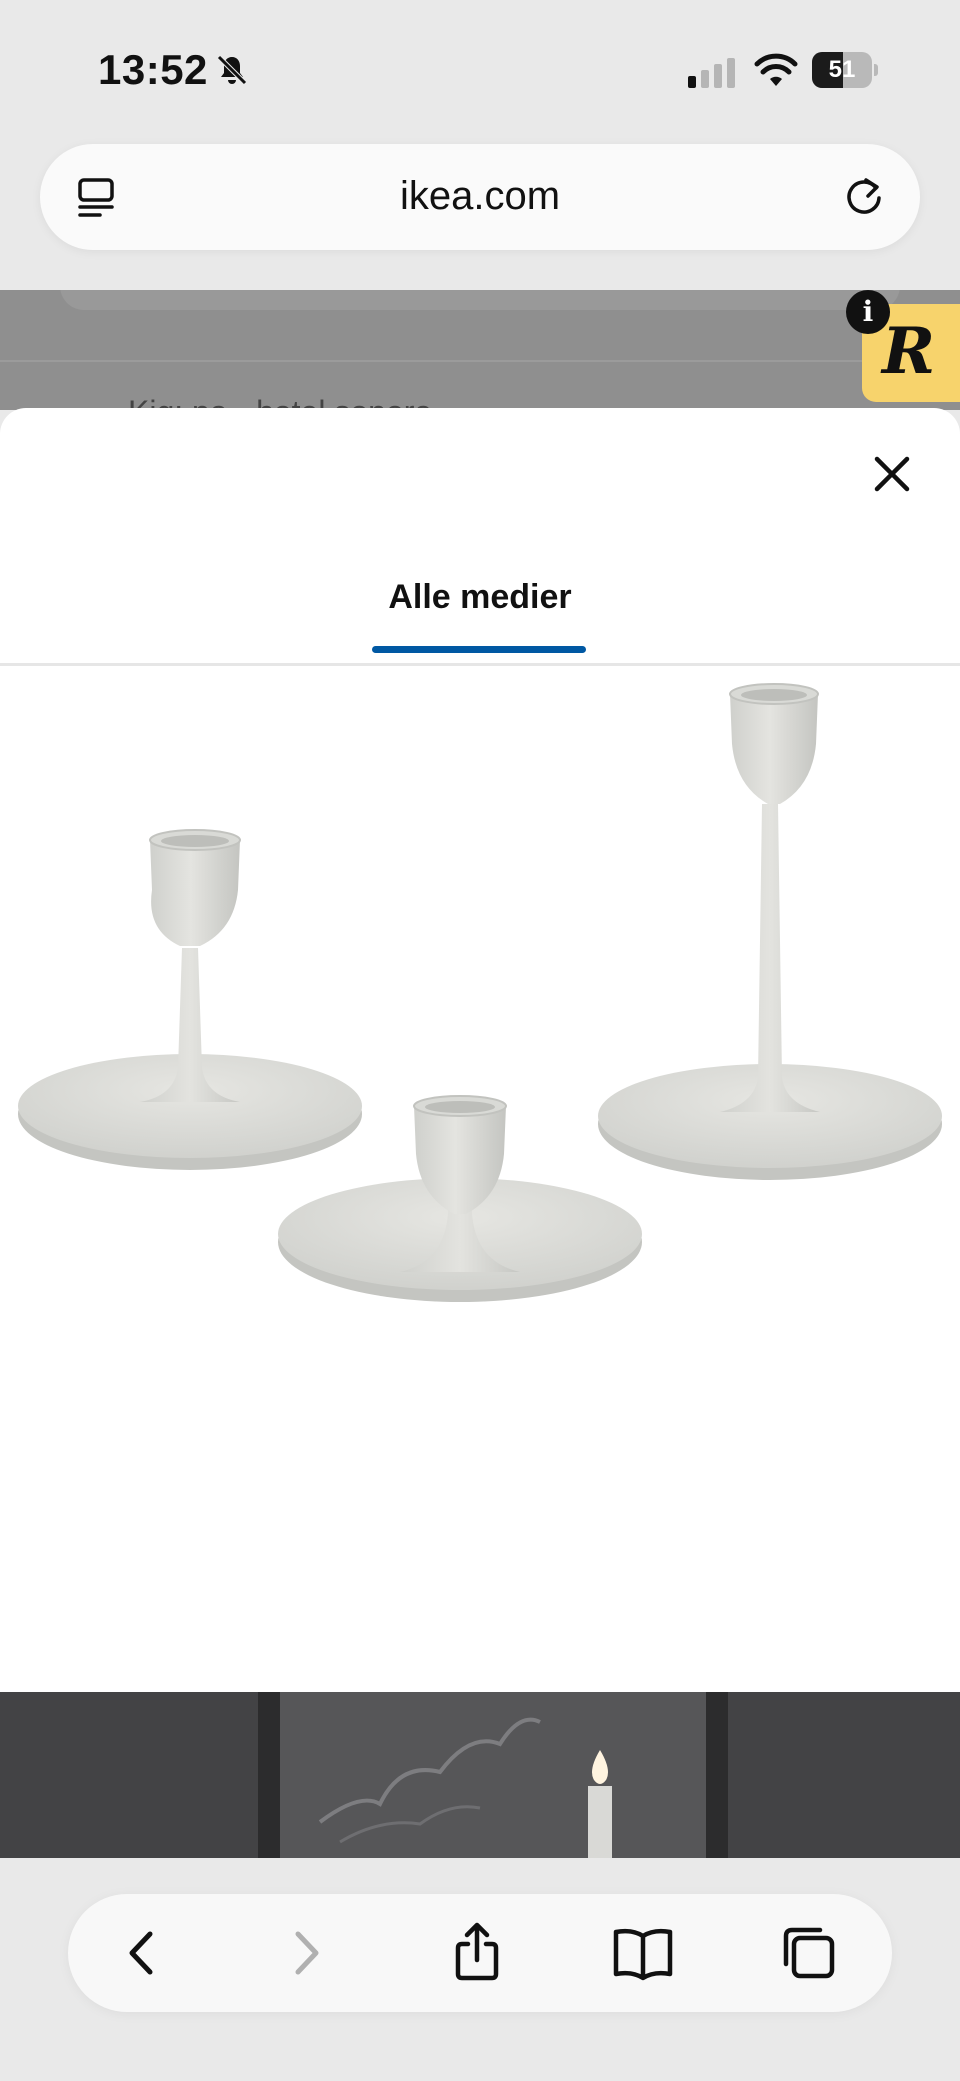  I want to click on forward-button, so click(305, 1953).